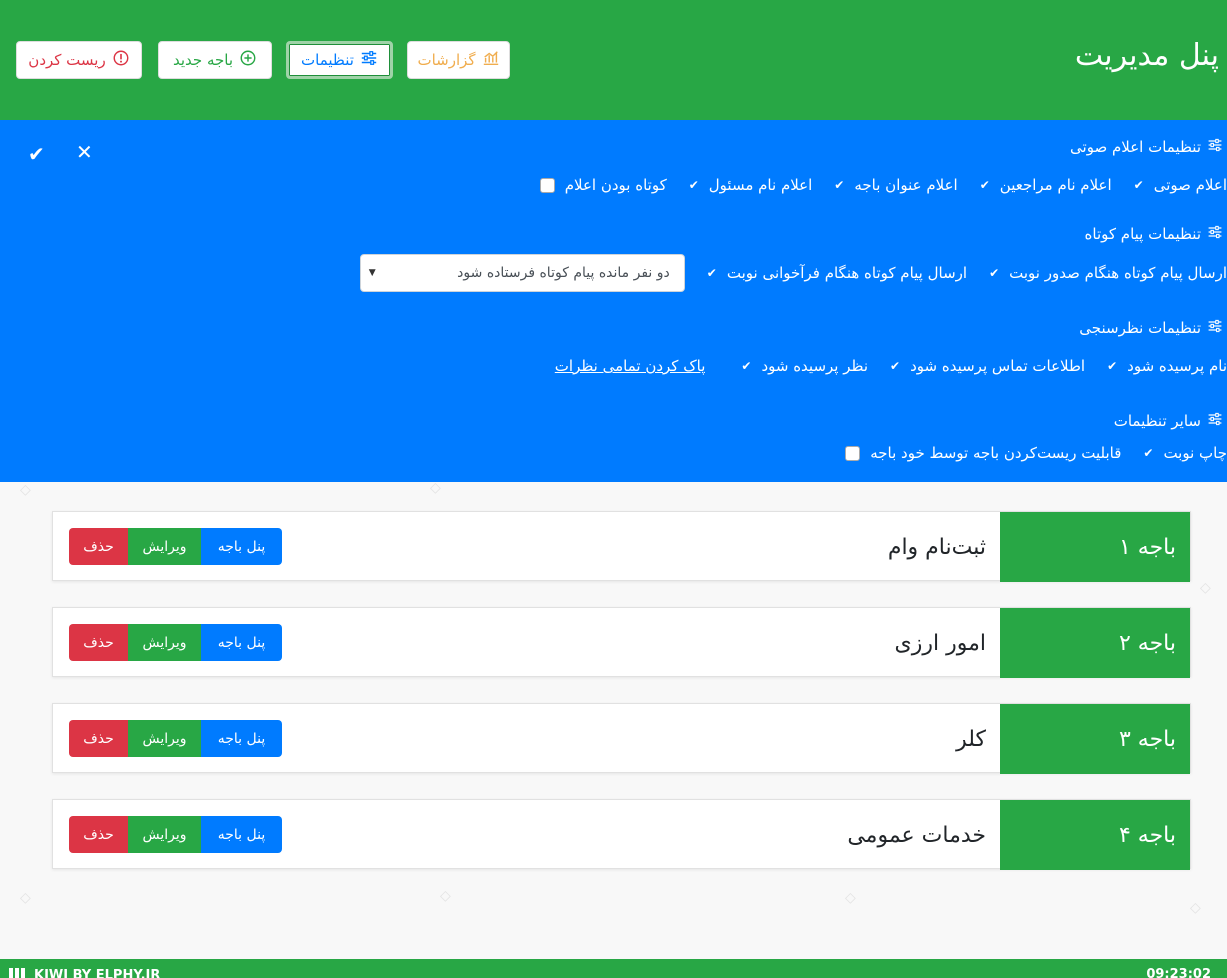  I want to click on voice-settings-title: تنظیمات اعلام صوتی, so click(1146, 147).